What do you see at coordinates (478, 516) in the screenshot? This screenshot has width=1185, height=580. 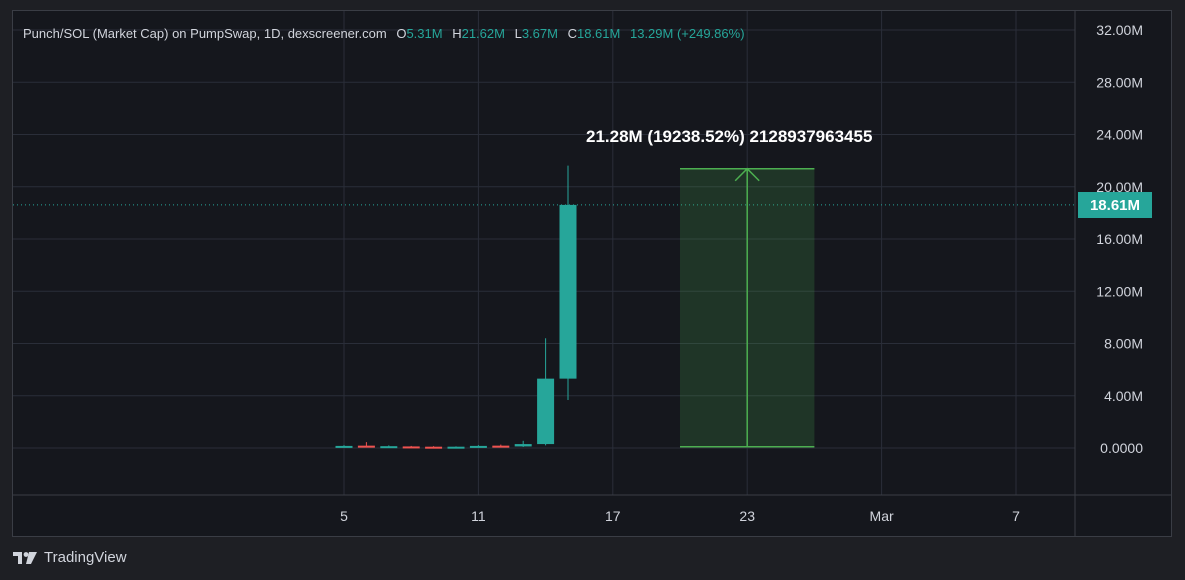 I see `x-tick-label: 11` at bounding box center [478, 516].